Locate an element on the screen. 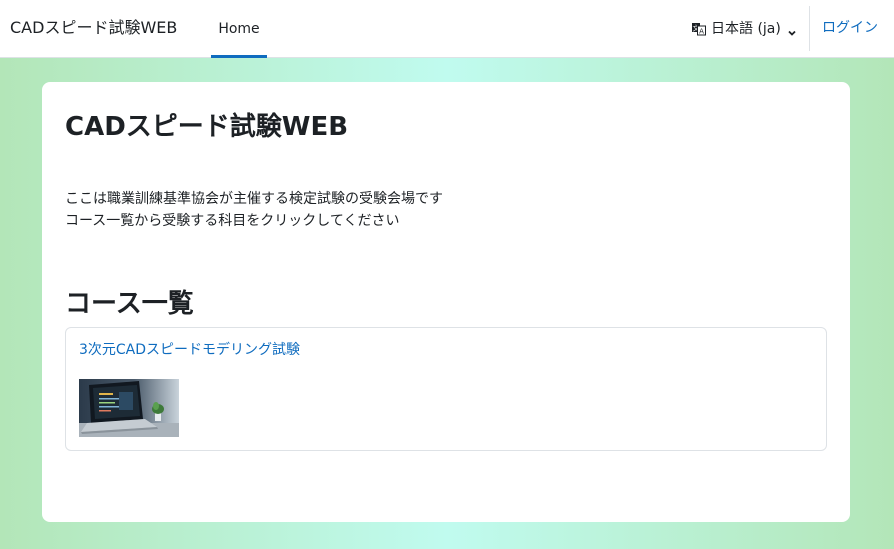  tab-home: Home is located at coordinates (239, 29).